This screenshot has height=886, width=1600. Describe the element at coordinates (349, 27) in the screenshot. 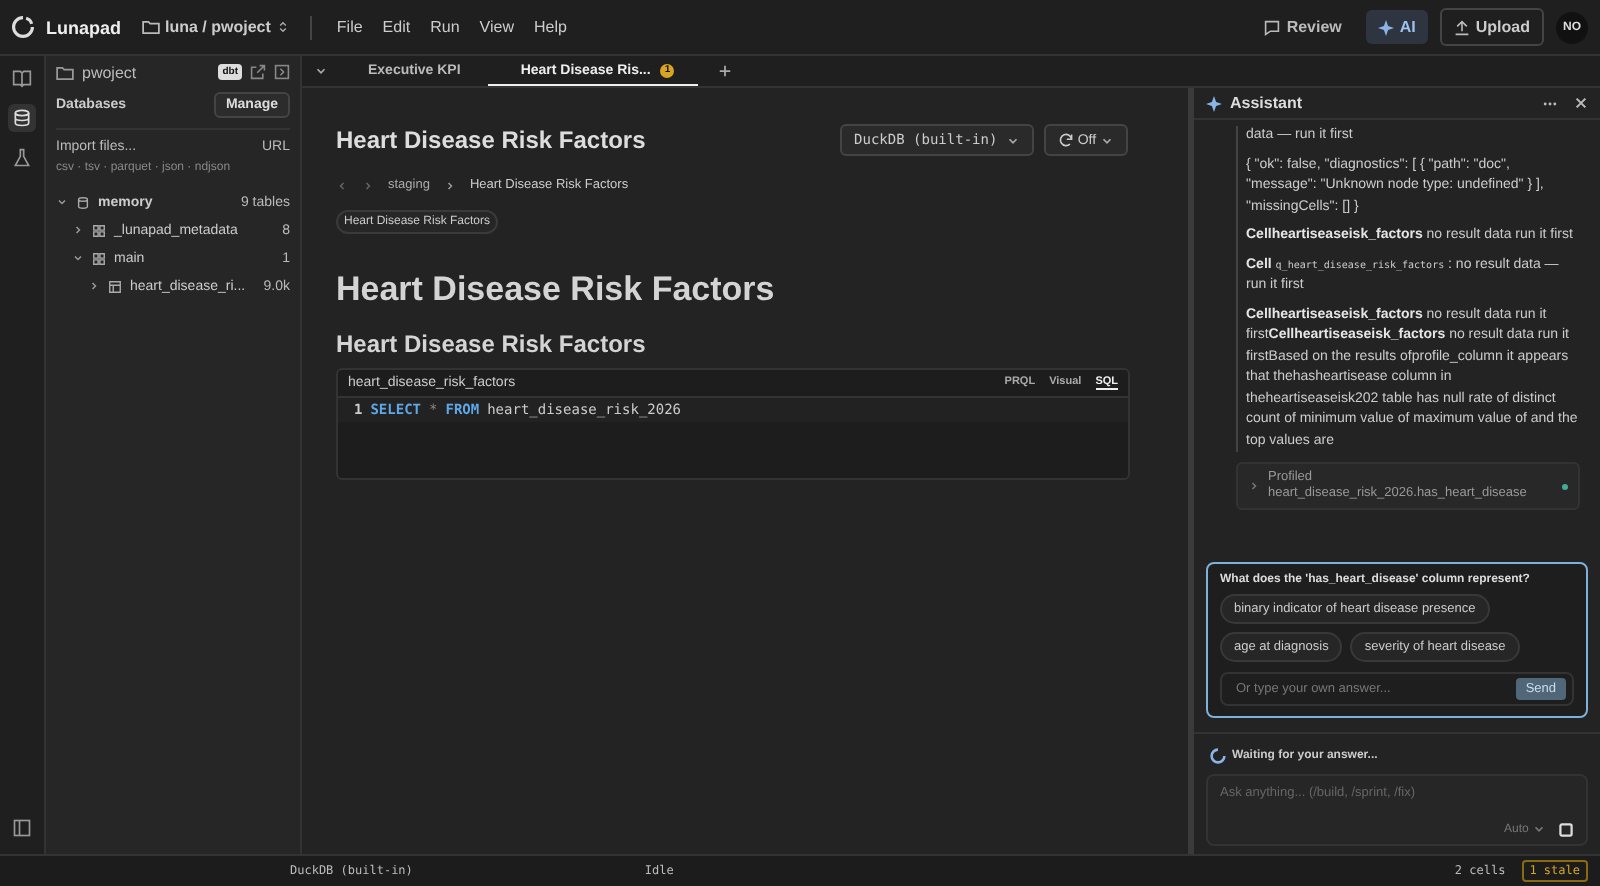

I see `menu-item: File` at that location.